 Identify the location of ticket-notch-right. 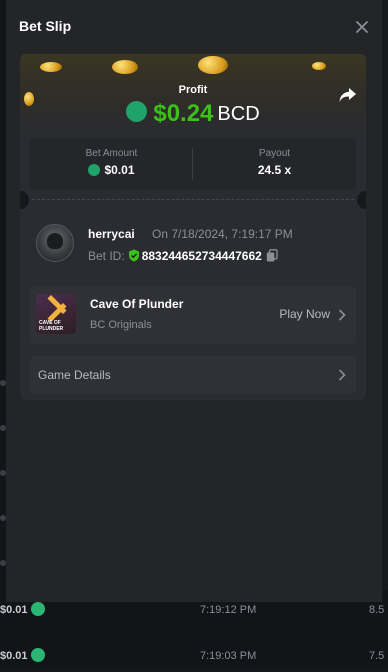
(361, 200).